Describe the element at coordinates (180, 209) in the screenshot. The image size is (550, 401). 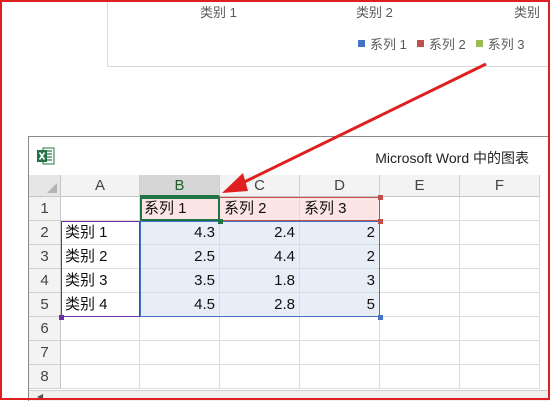
I see `cell-b1: 系列 1` at that location.